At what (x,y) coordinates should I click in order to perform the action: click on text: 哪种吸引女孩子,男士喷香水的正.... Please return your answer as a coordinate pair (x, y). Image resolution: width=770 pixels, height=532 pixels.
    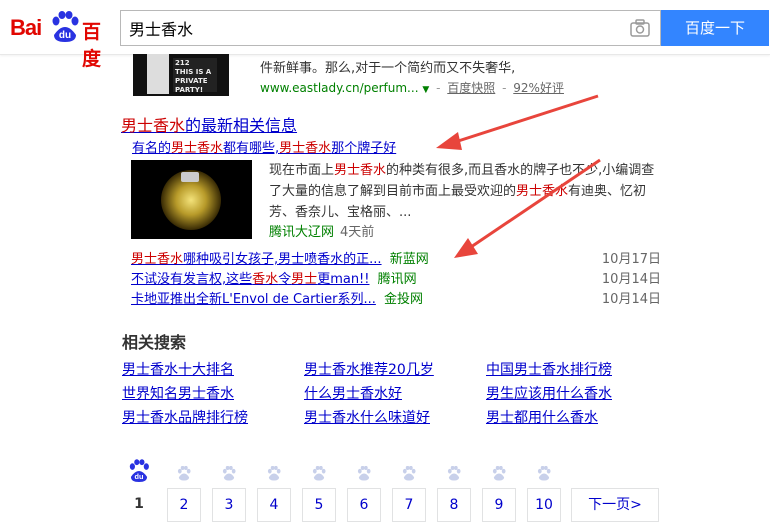
    Looking at the image, I should click on (282, 259).